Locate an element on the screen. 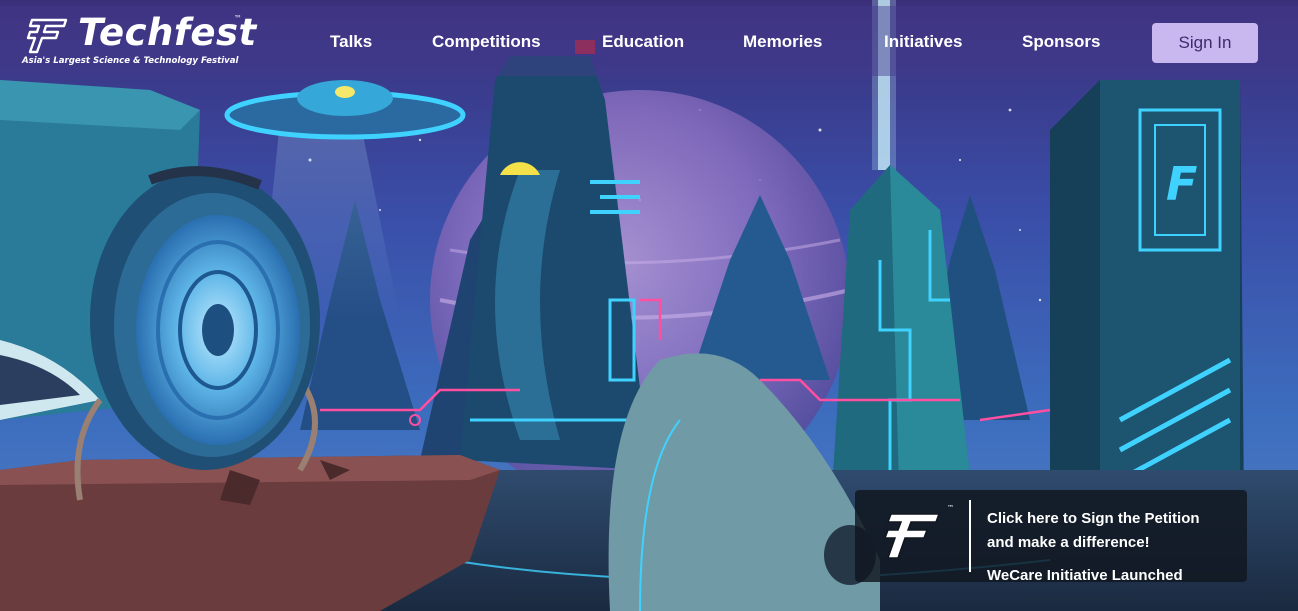 The image size is (1298, 611). brand-name: Techfest is located at coordinates (167, 32).